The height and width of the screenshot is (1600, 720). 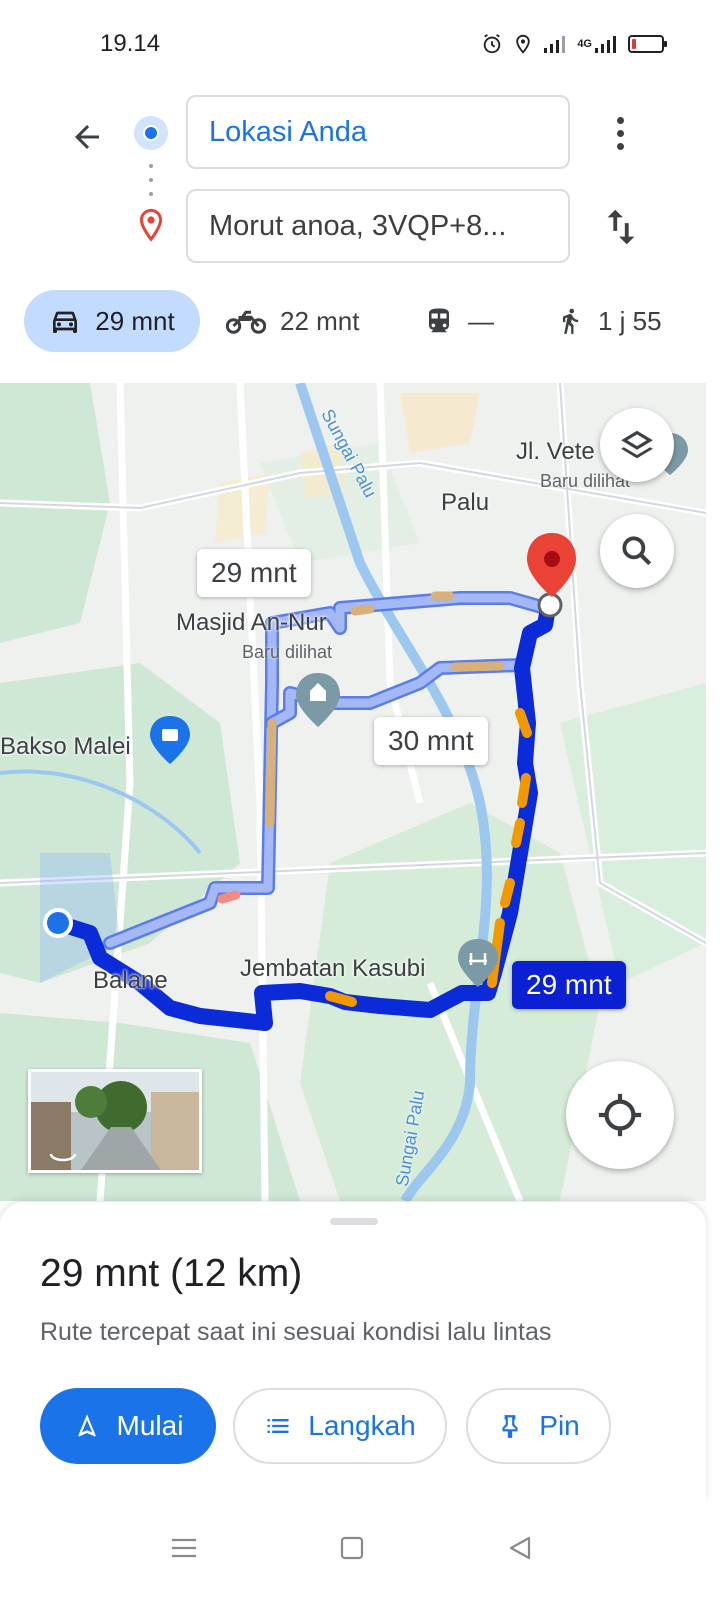 I want to click on pin-icon, so click(x=510, y=1426).